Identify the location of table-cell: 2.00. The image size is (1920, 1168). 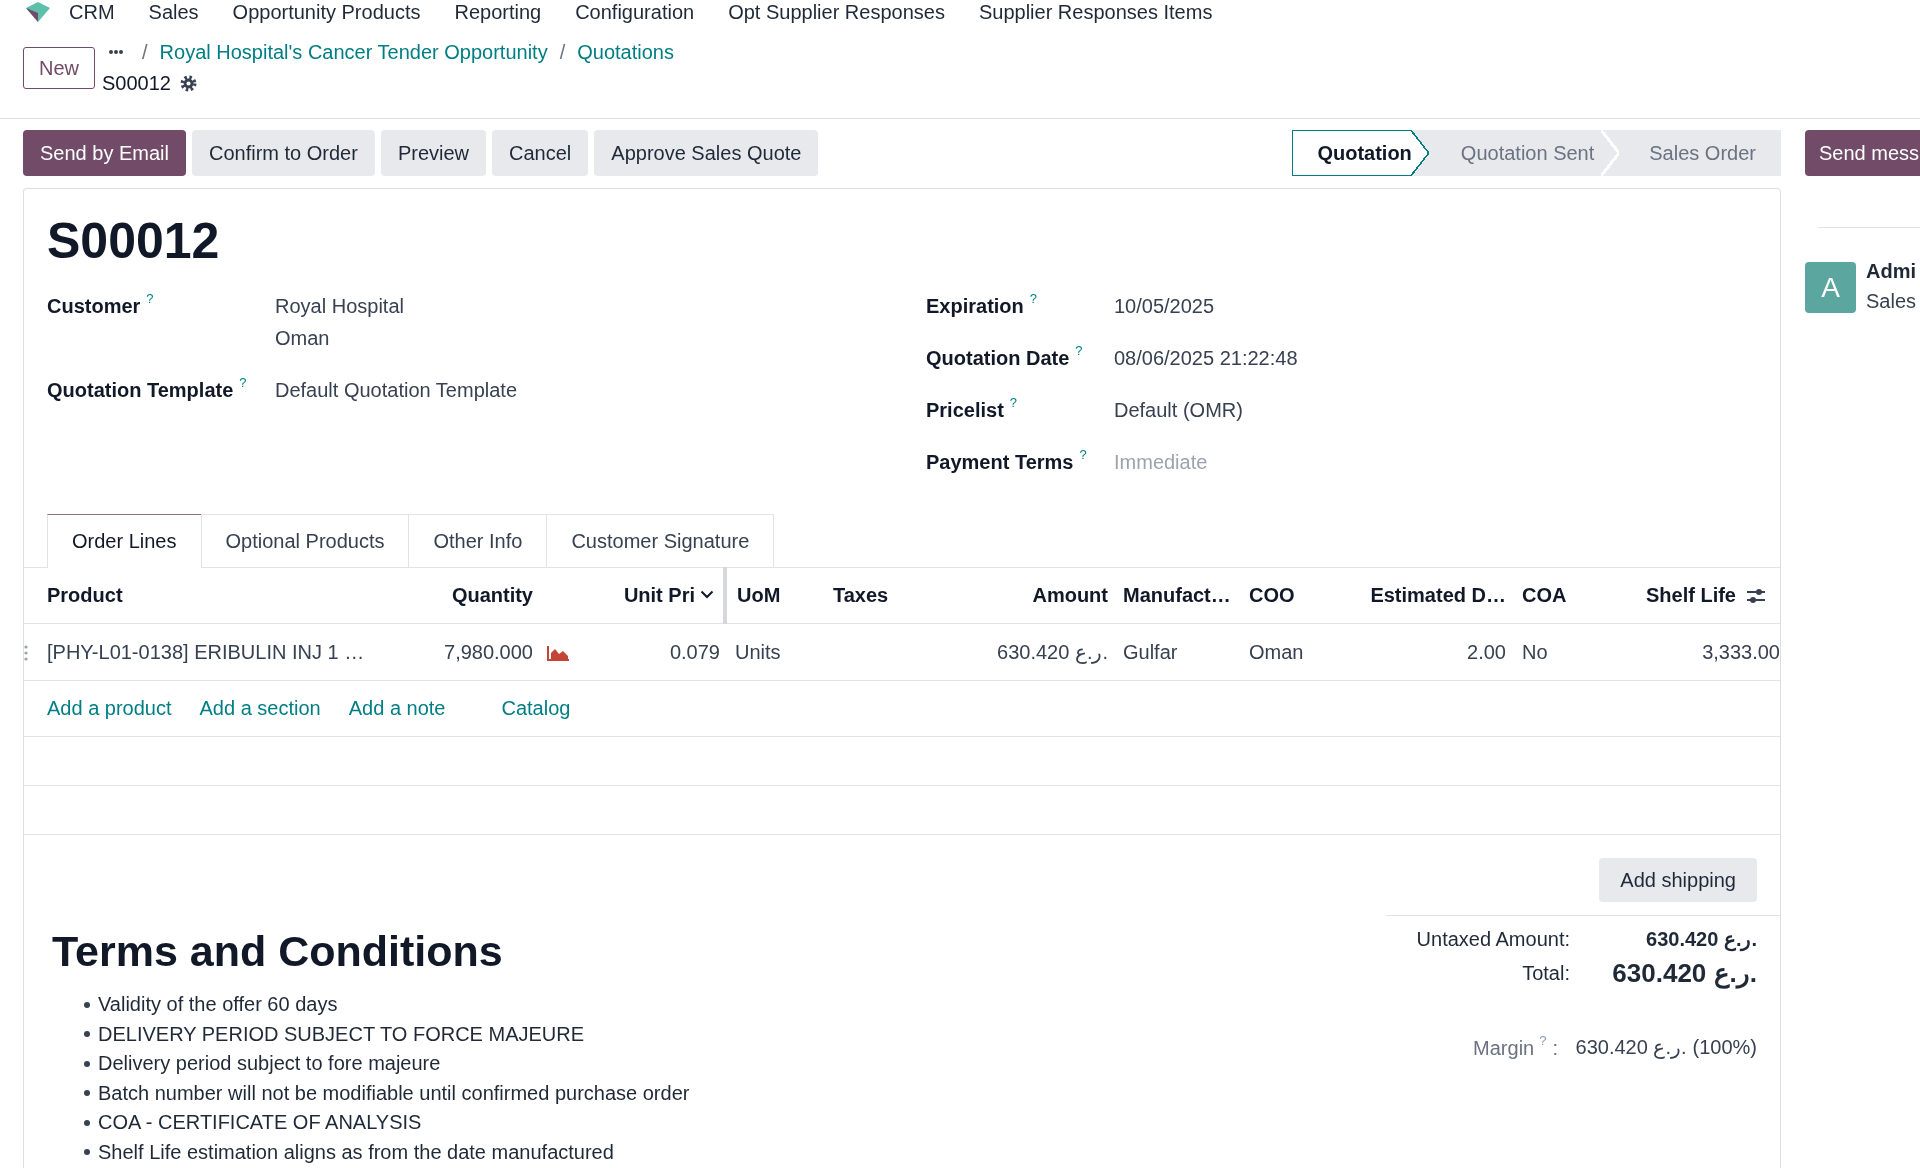
(1486, 651).